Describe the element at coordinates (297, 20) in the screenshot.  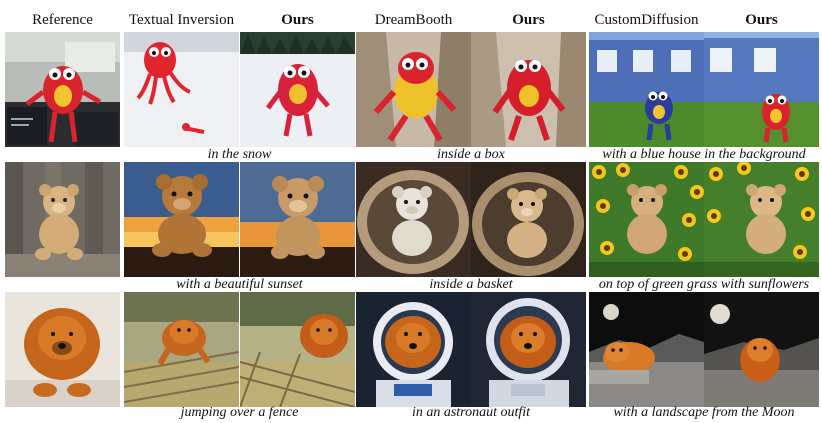
I see `header-ours-1: Ours` at that location.